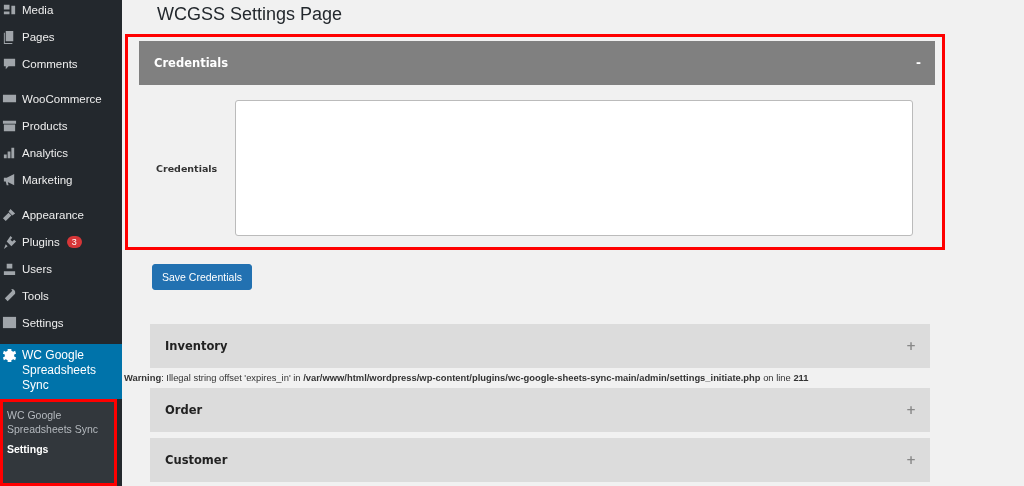 This screenshot has width=1024, height=486. What do you see at coordinates (196, 460) in the screenshot?
I see `section-title: Customer` at bounding box center [196, 460].